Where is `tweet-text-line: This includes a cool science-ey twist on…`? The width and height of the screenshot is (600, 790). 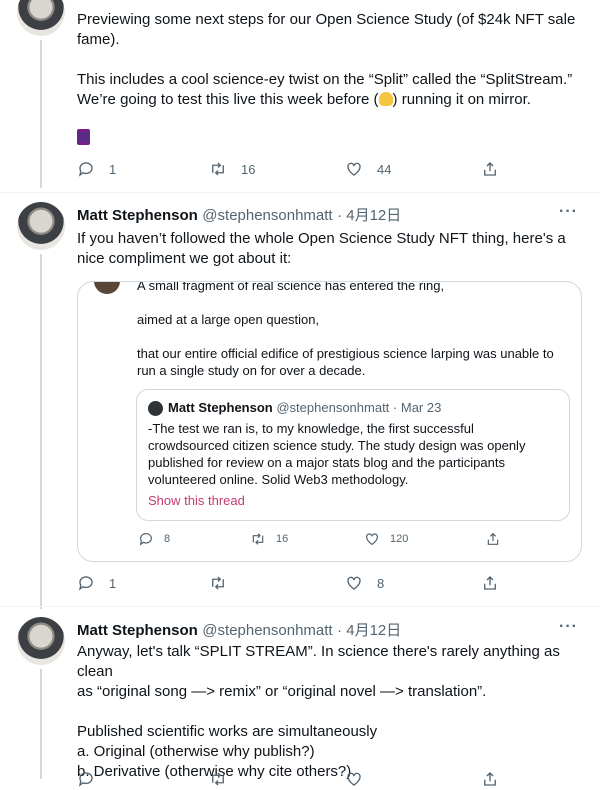 tweet-text-line: This includes a cool science-ey twist on… is located at coordinates (325, 79).